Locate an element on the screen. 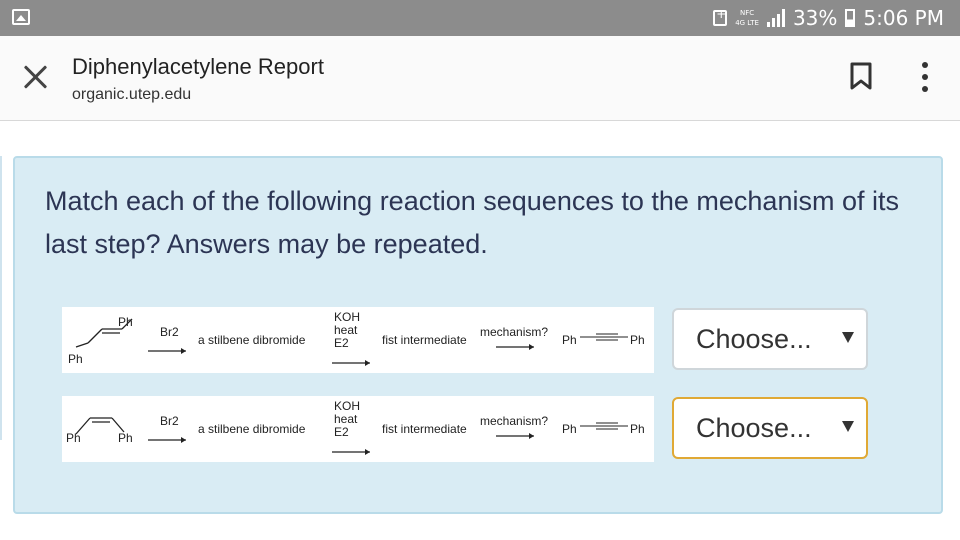  nfc-lte-icon: NFC 4G LTE is located at coordinates (747, 18).